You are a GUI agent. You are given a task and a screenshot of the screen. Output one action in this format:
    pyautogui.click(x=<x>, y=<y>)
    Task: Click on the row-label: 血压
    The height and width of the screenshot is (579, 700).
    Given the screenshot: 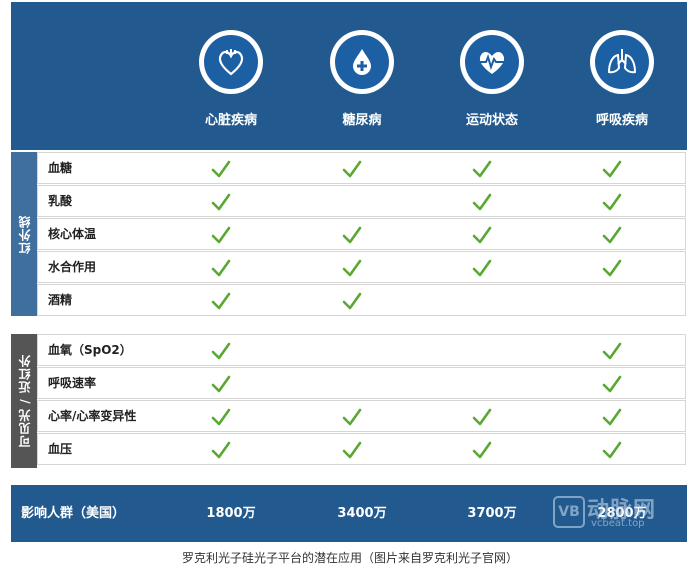 What is the action you would take?
    pyautogui.click(x=60, y=449)
    